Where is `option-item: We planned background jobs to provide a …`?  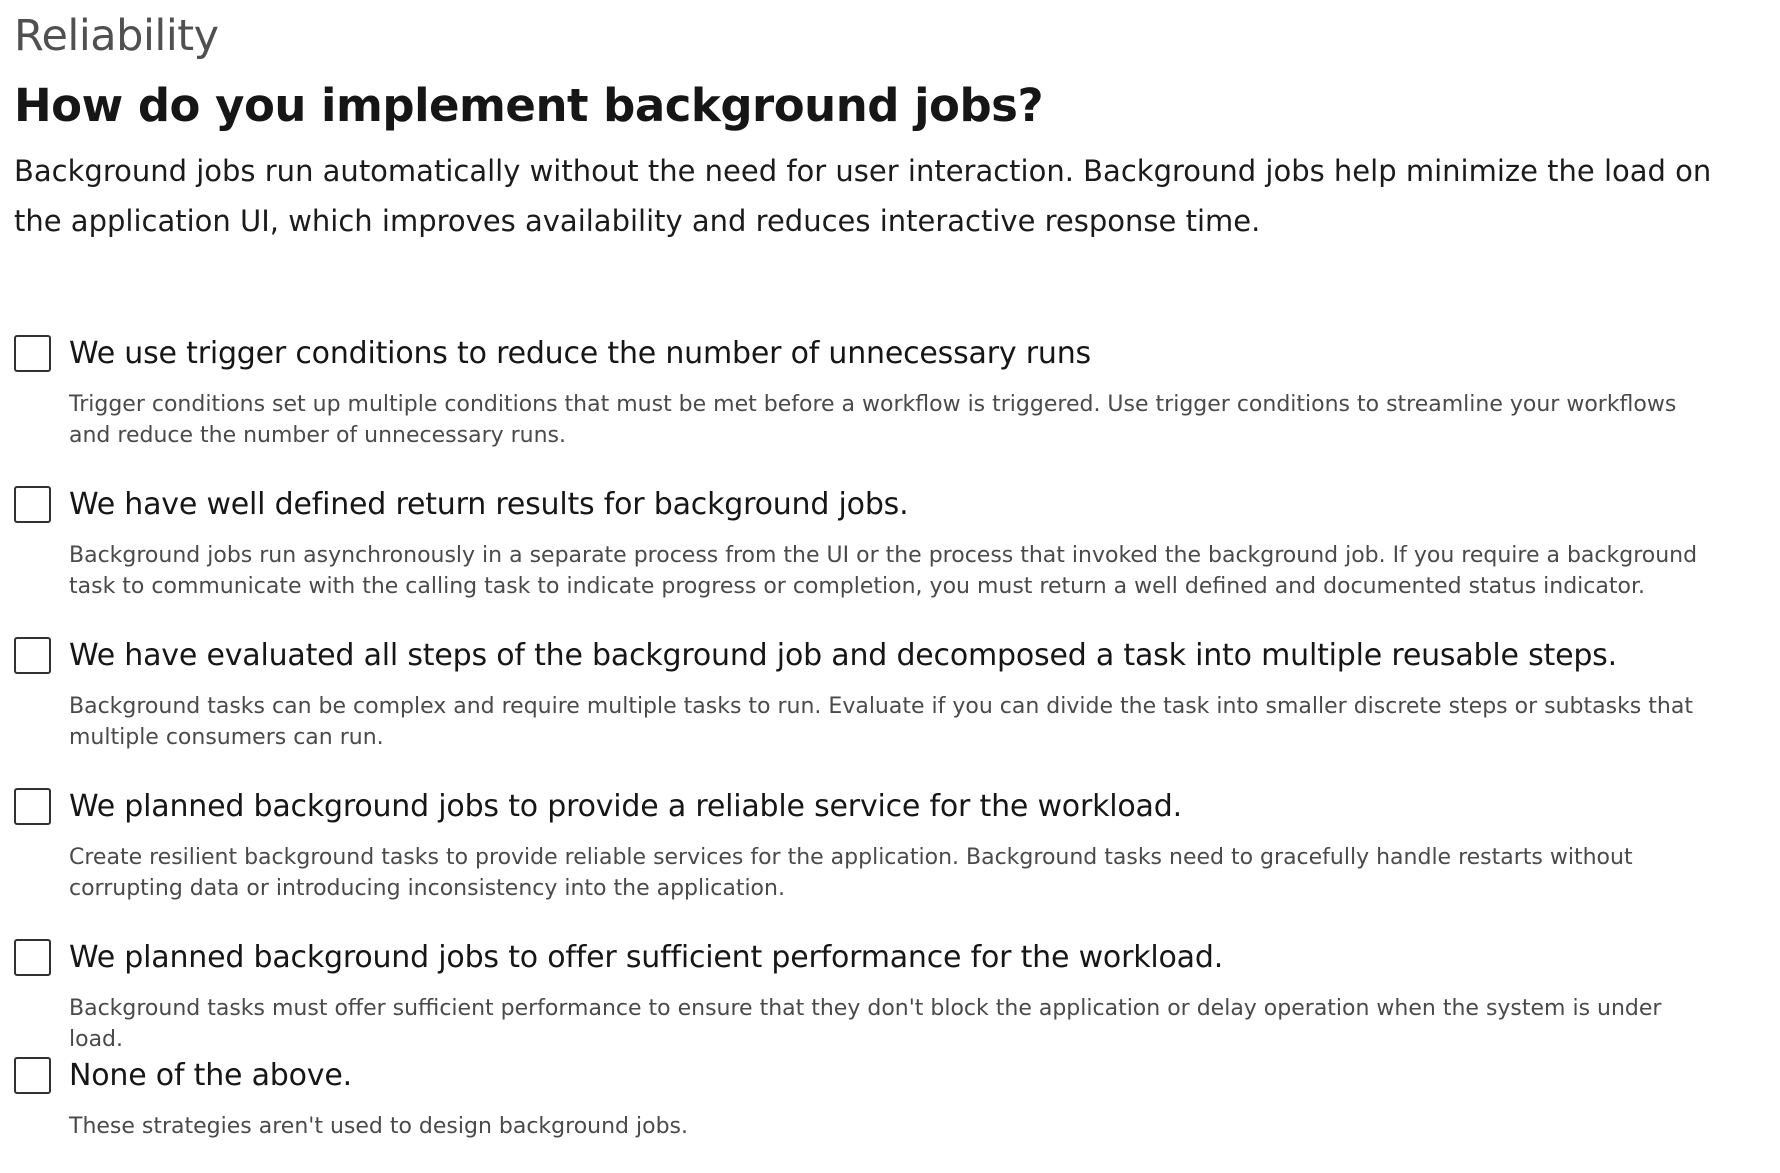 option-item: We planned background jobs to provide a … is located at coordinates (884, 861).